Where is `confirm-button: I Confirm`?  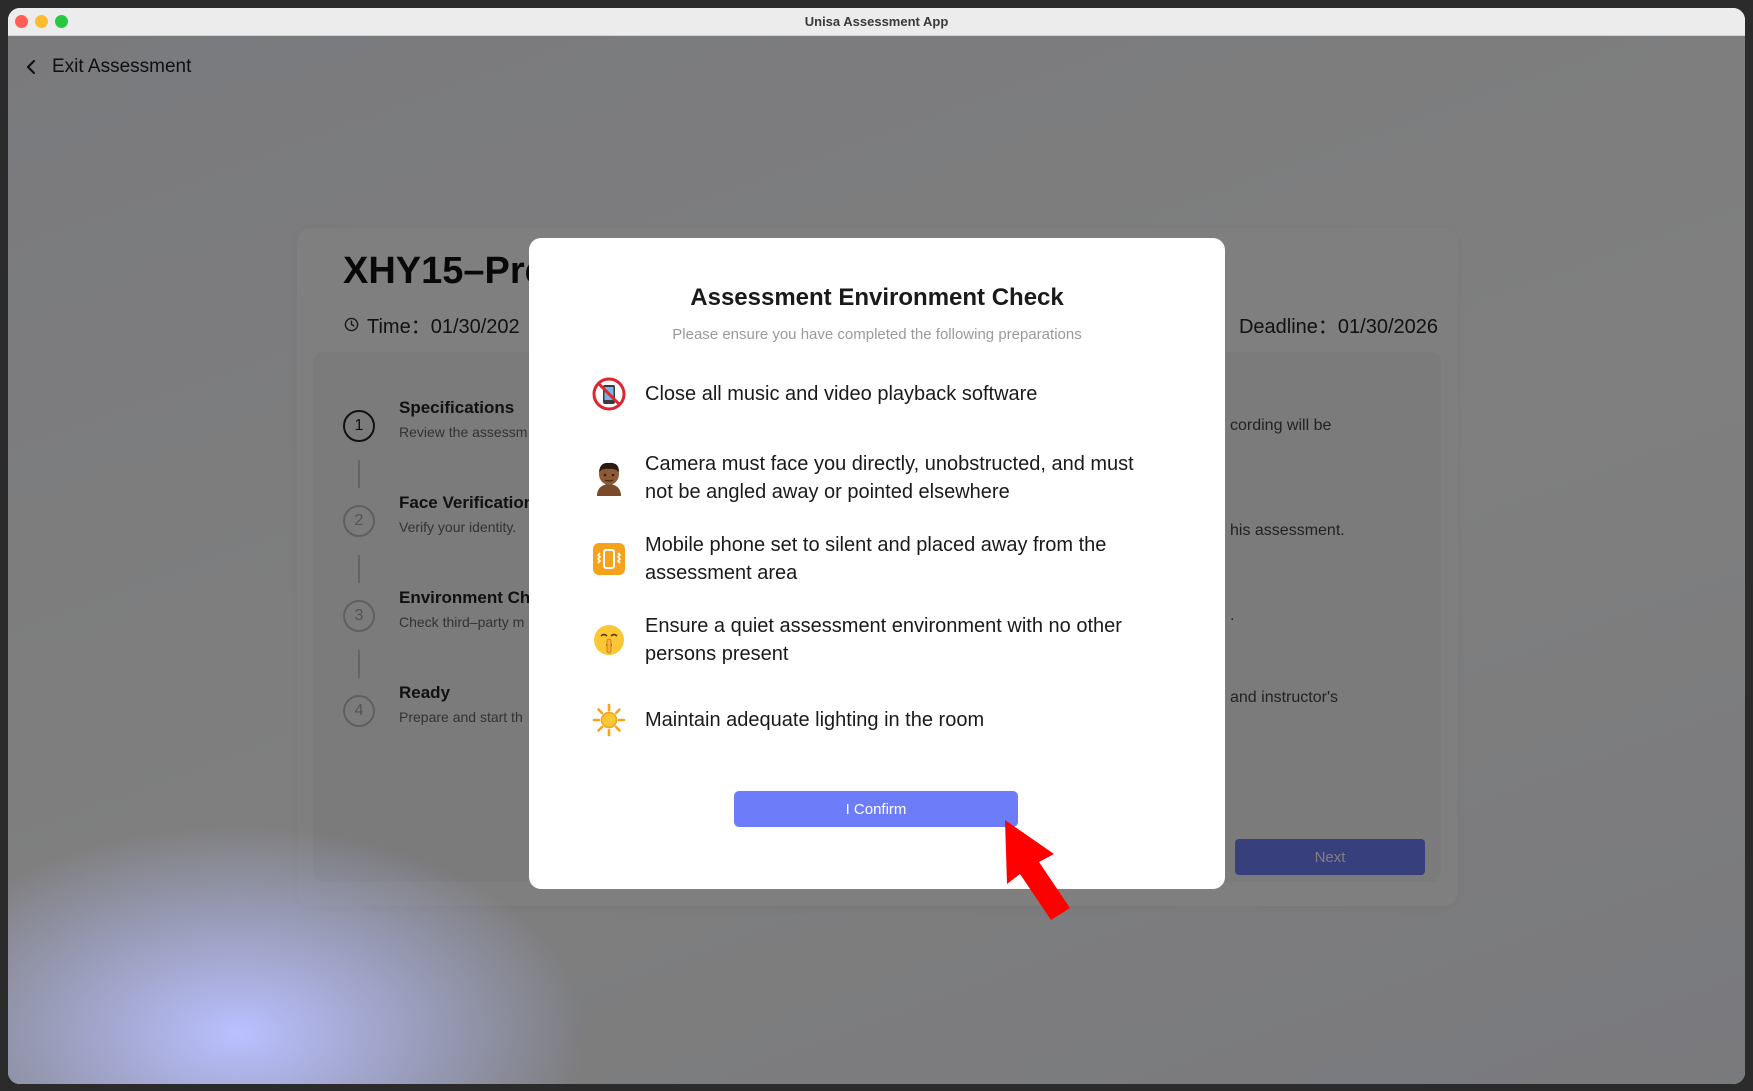 confirm-button: I Confirm is located at coordinates (876, 809).